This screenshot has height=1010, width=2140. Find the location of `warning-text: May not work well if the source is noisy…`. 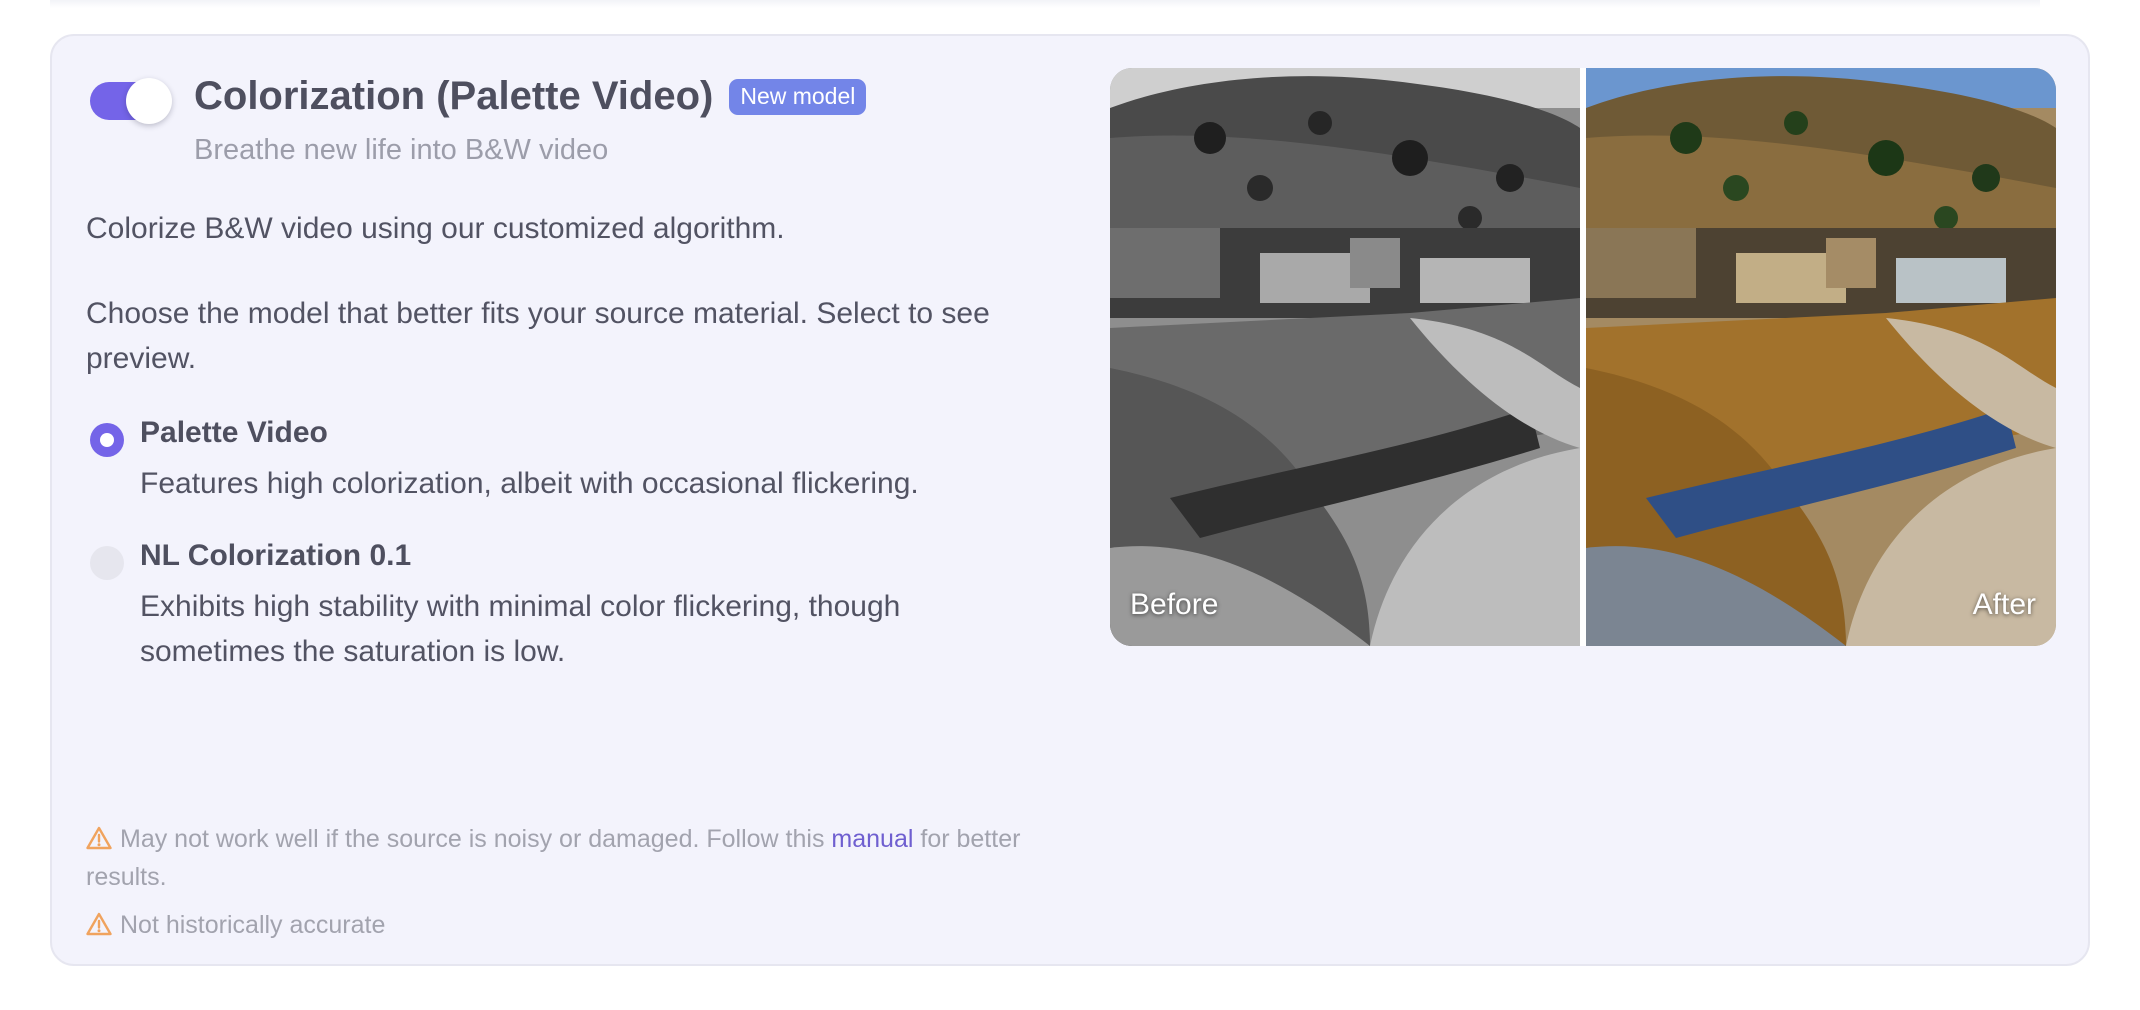

warning-text: May not work well if the source is noisy… is located at coordinates (472, 839).